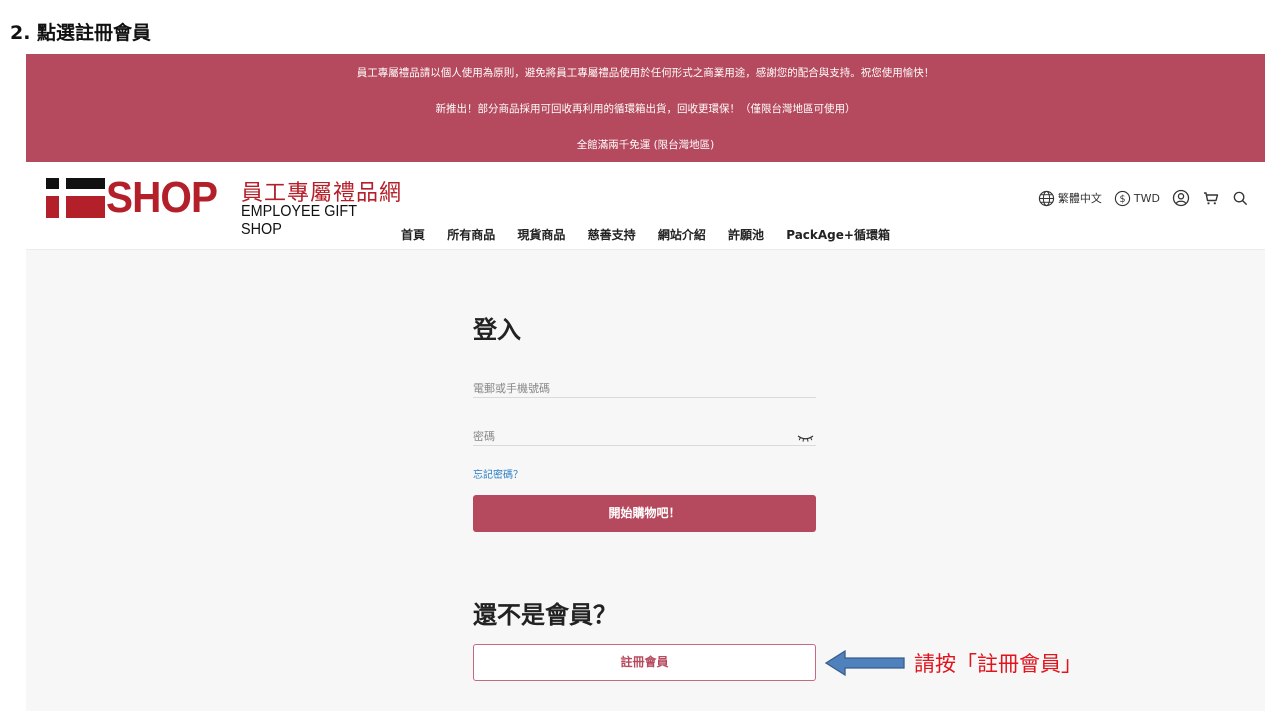 This screenshot has width=1280, height=720. I want to click on user-icon, so click(1181, 198).